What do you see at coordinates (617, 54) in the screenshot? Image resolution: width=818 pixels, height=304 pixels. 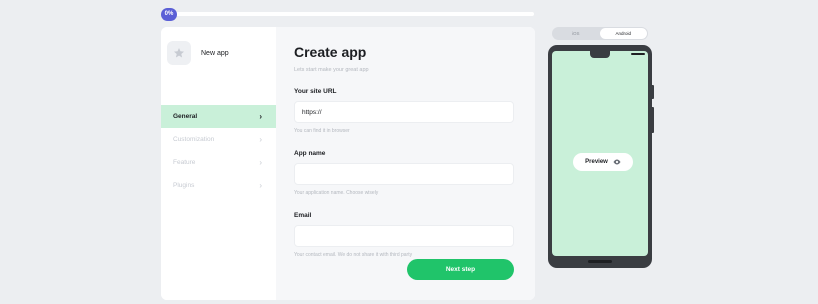 I see `phone-notch` at bounding box center [617, 54].